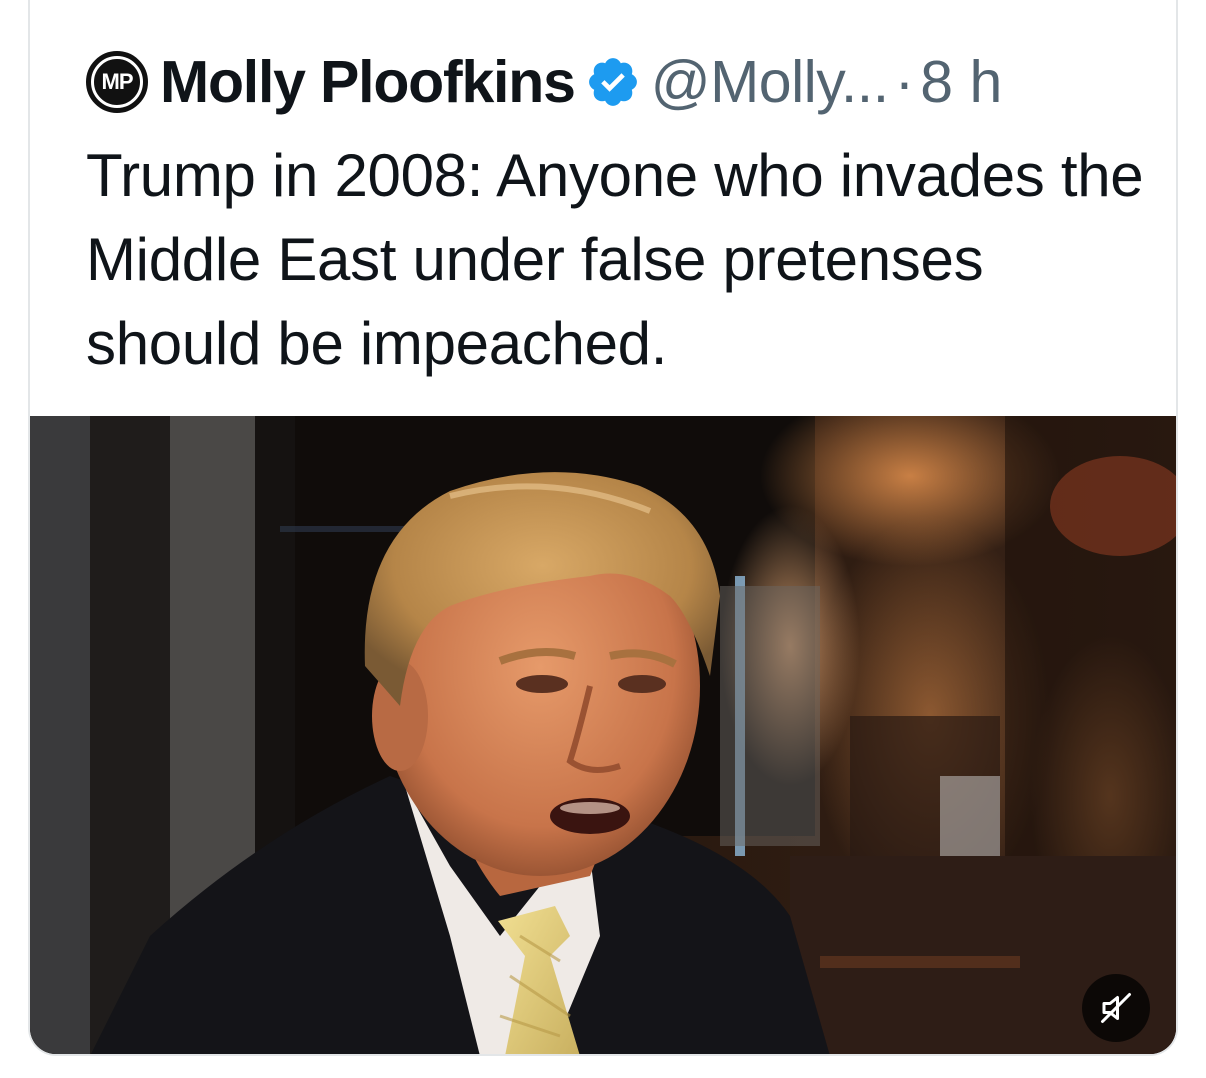  Describe the element at coordinates (612, 82) in the screenshot. I see `verified-badge-icon` at that location.